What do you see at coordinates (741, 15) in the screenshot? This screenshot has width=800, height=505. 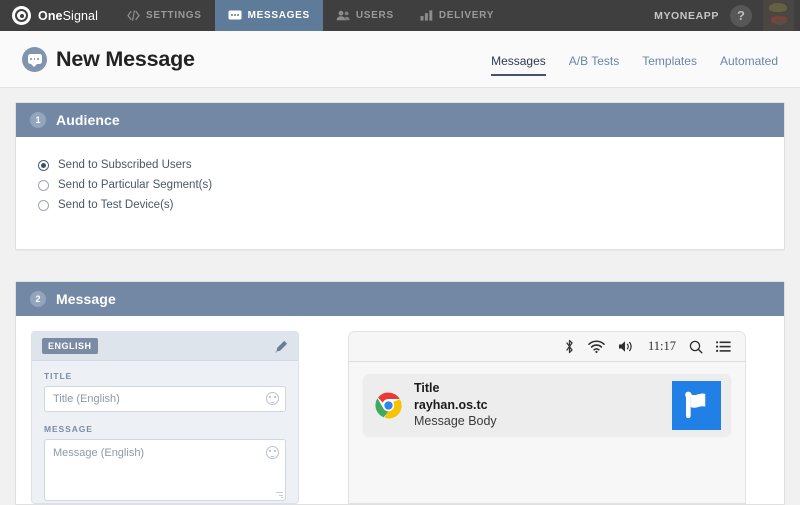 I see `help-button: ?` at bounding box center [741, 15].